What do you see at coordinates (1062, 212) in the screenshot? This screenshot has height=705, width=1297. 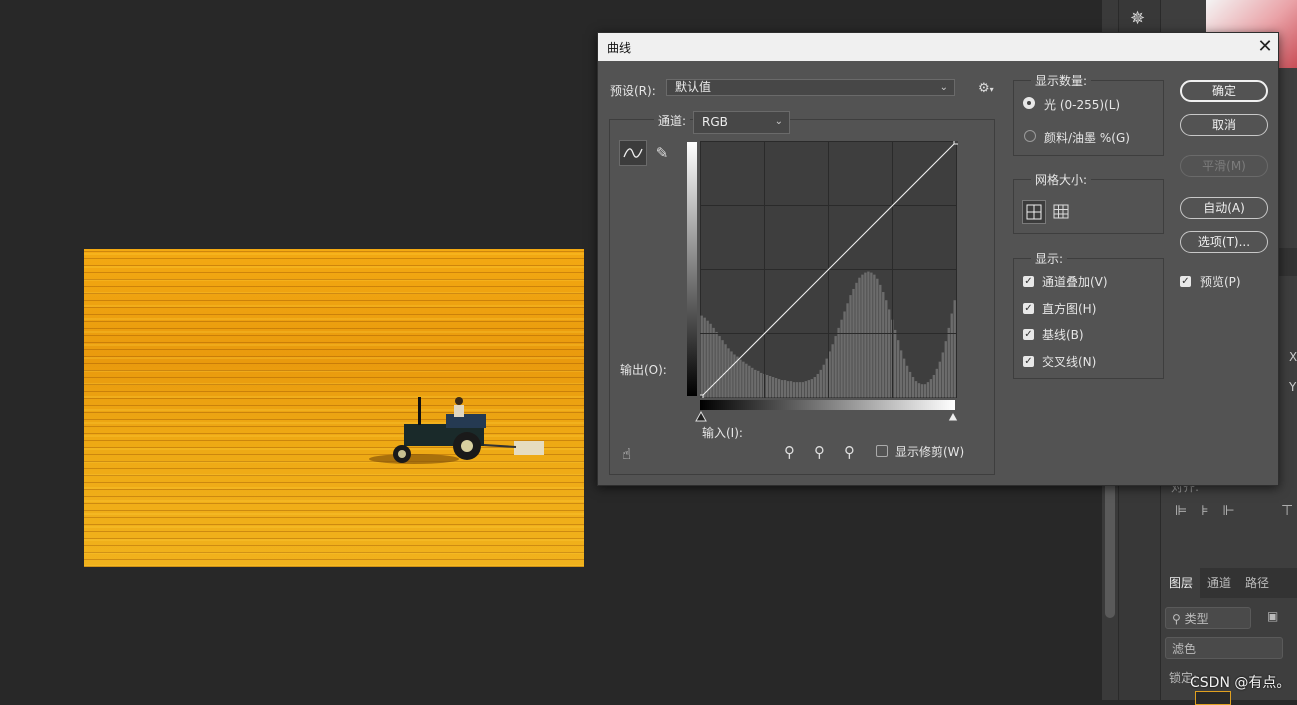 I see `detailed-grid-button` at bounding box center [1062, 212].